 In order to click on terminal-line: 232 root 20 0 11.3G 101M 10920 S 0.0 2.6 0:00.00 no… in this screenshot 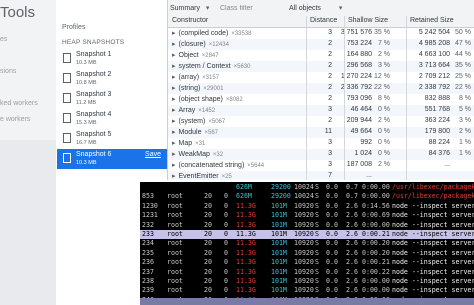, I will do `click(307, 225)`.